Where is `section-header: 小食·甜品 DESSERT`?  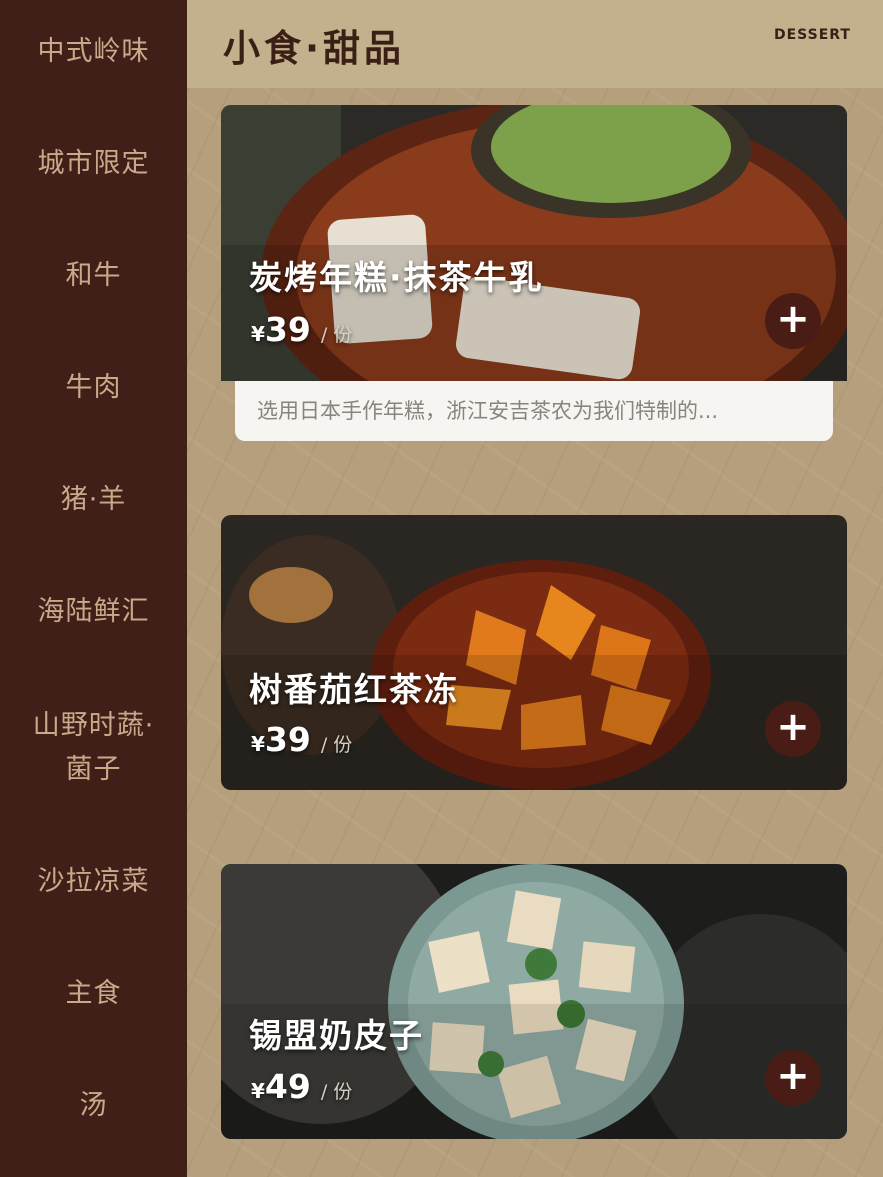 section-header: 小食·甜品 DESSERT is located at coordinates (535, 44).